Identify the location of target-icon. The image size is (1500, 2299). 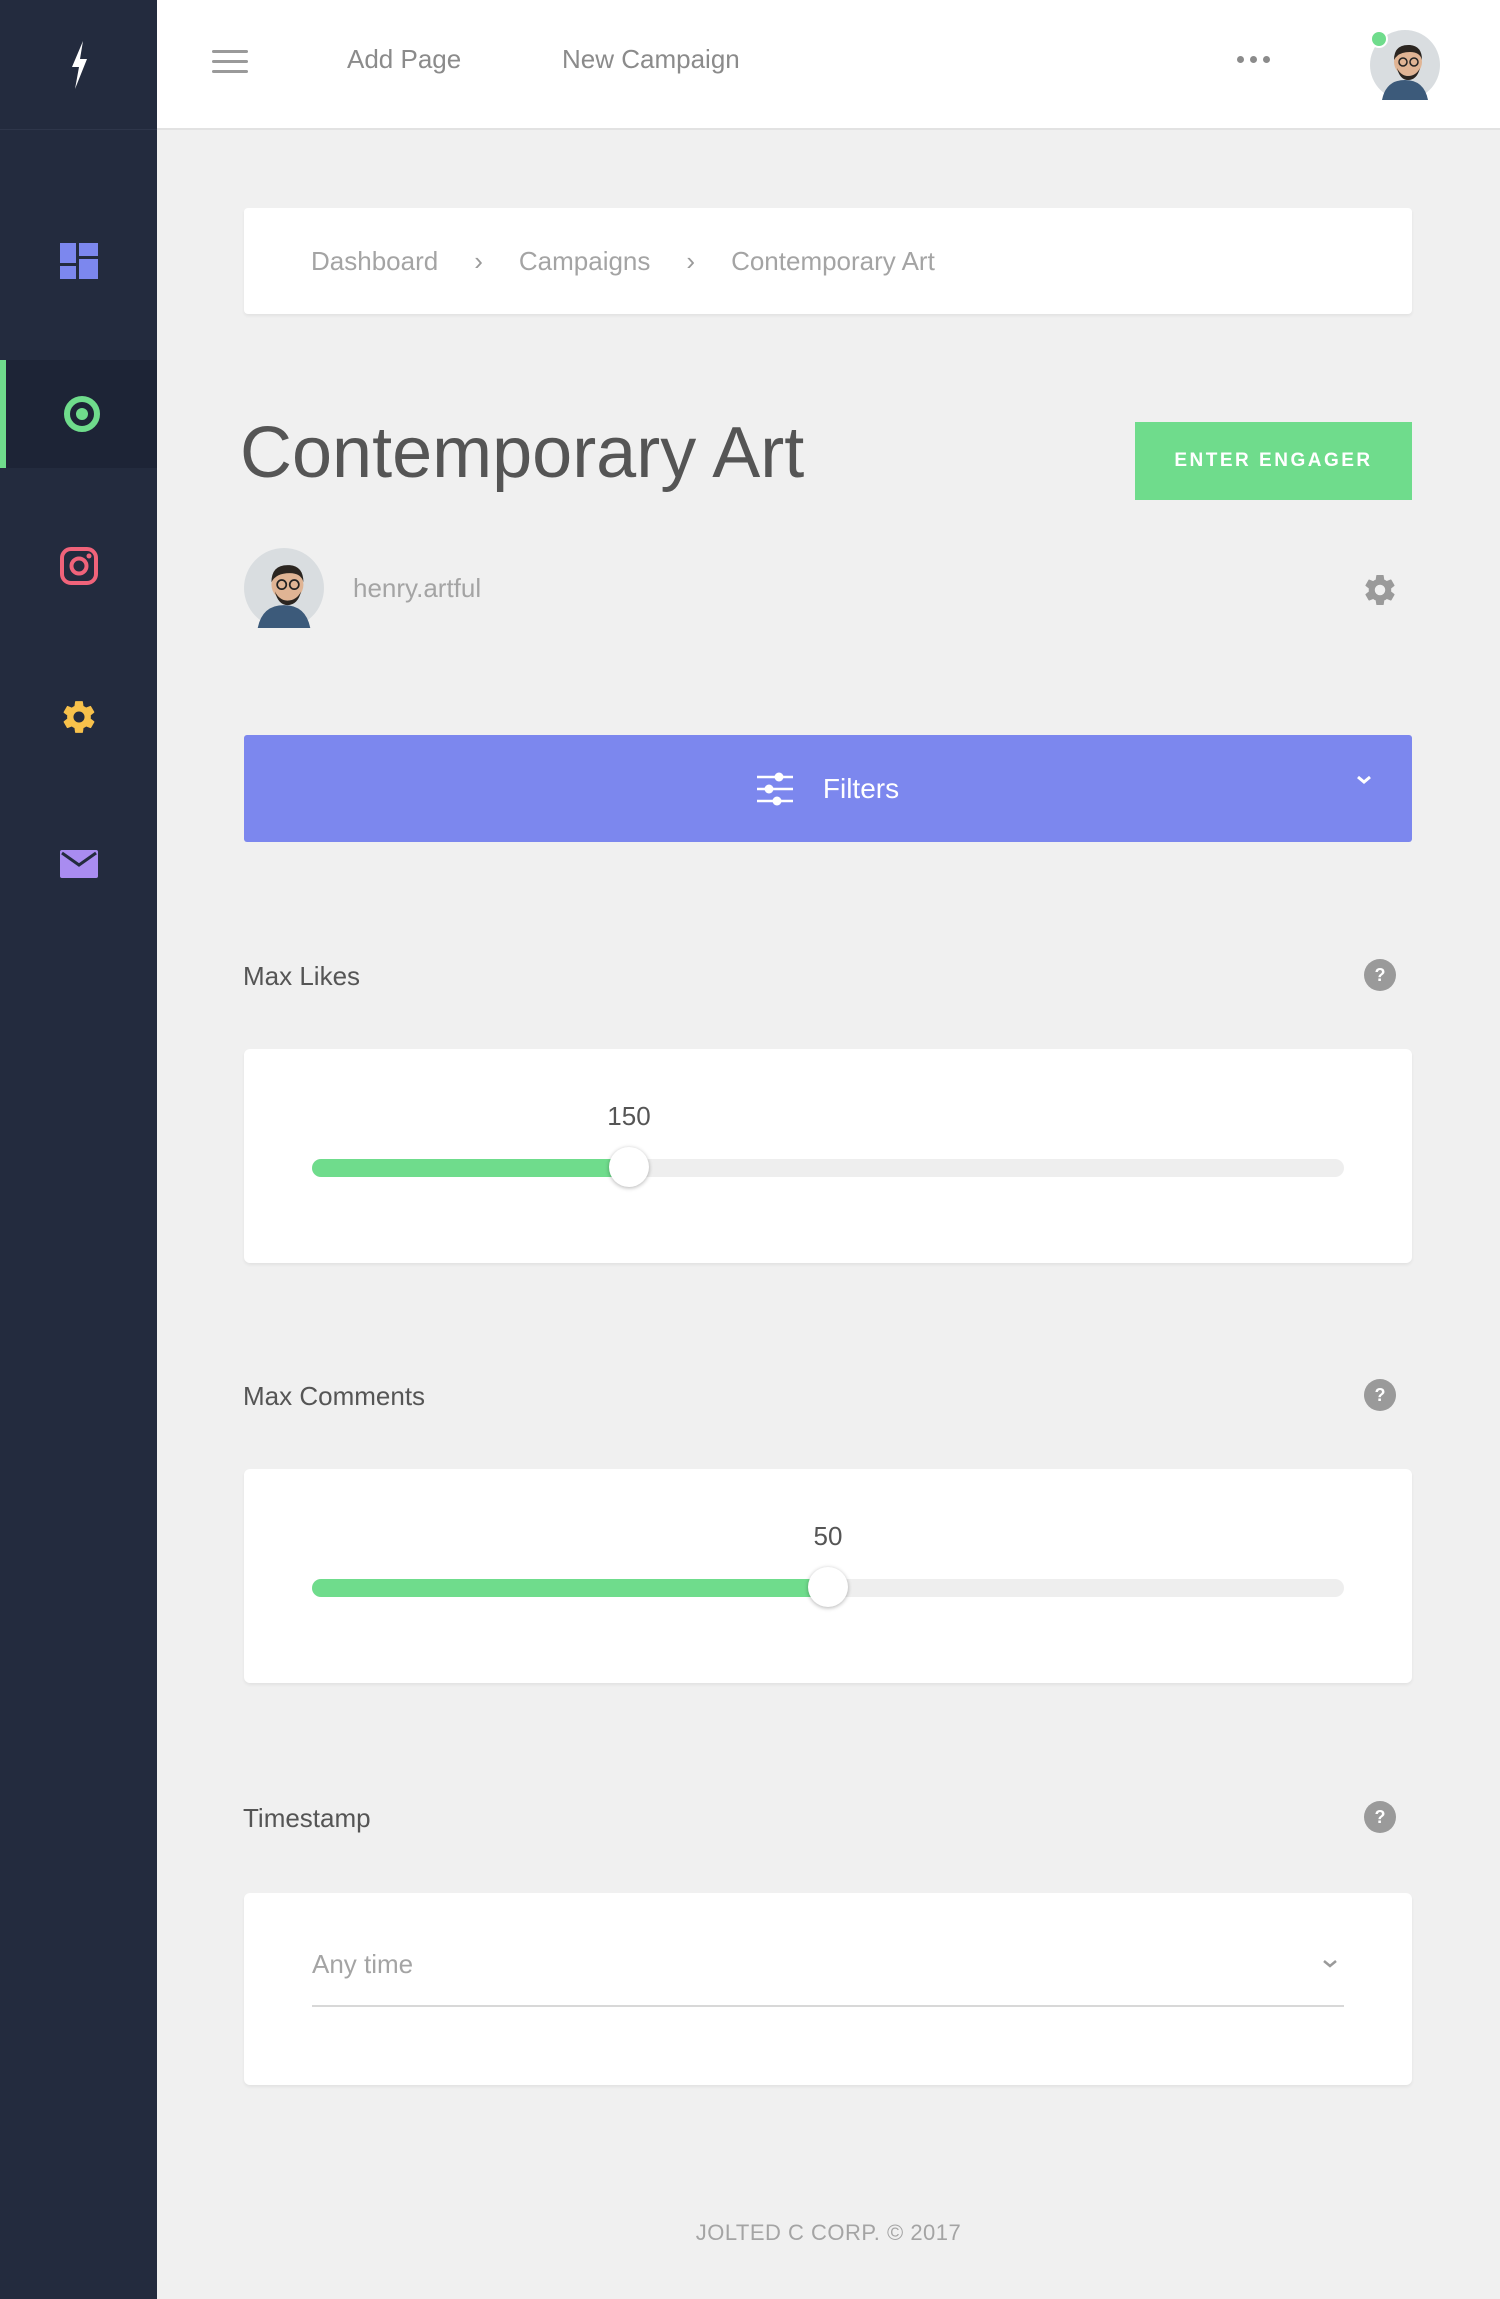
(81, 414).